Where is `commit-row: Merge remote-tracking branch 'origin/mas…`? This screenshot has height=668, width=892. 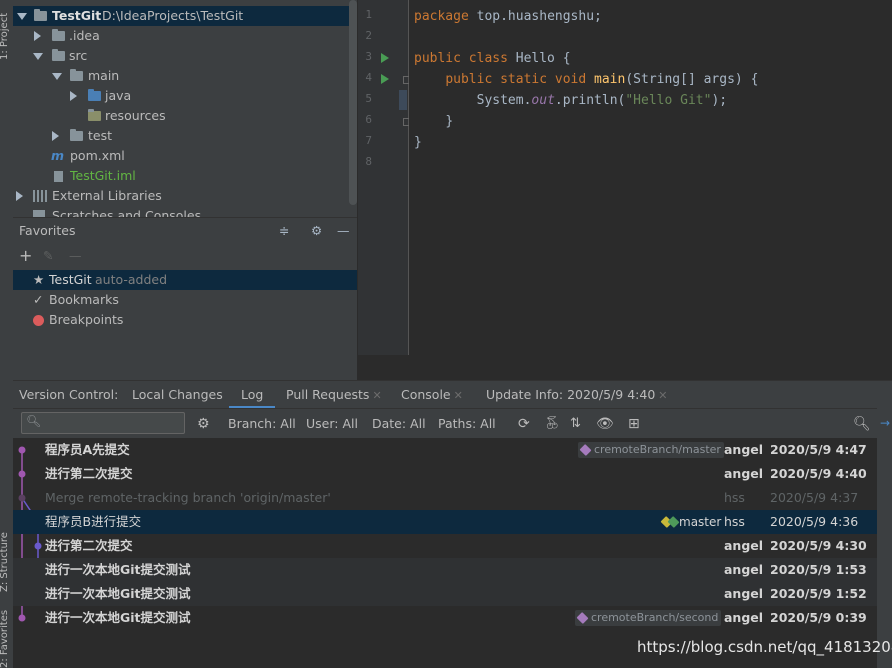
commit-row: Merge remote-tracking branch 'origin/mas… is located at coordinates (445, 498).